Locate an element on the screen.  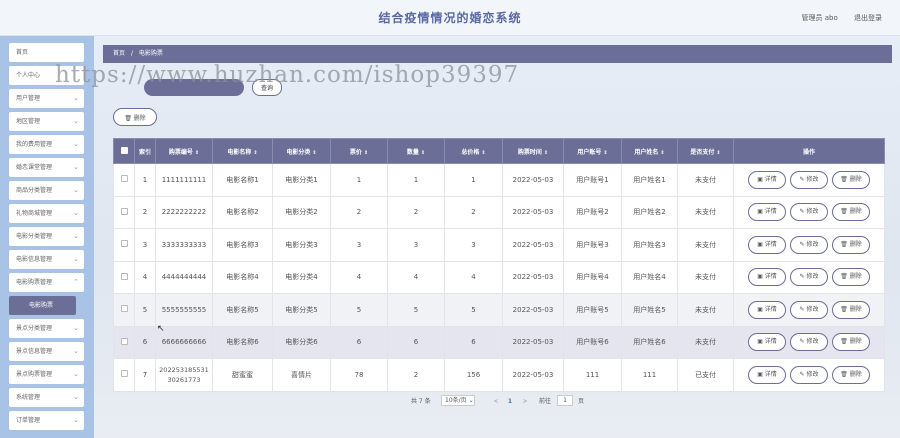
col-header-quantity: 数量 ⇕ is located at coordinates (416, 151).